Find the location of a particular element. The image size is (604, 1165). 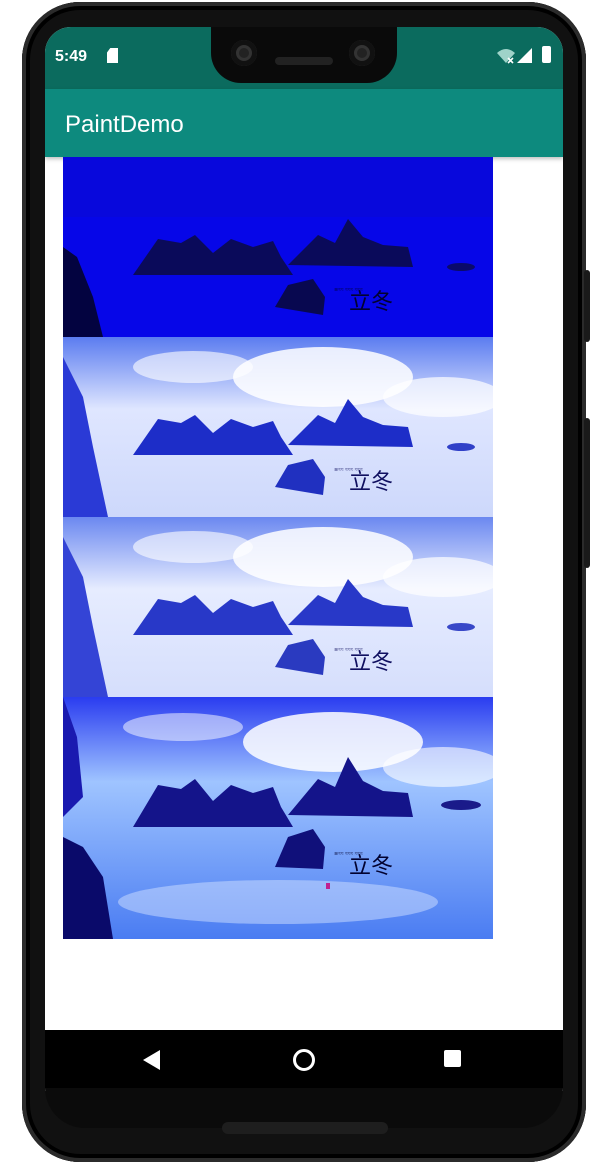

image-strip-dark-blue: 立冬 ≋≈≈ ≈≈≈ ≈≈≈ is located at coordinates (278, 247).